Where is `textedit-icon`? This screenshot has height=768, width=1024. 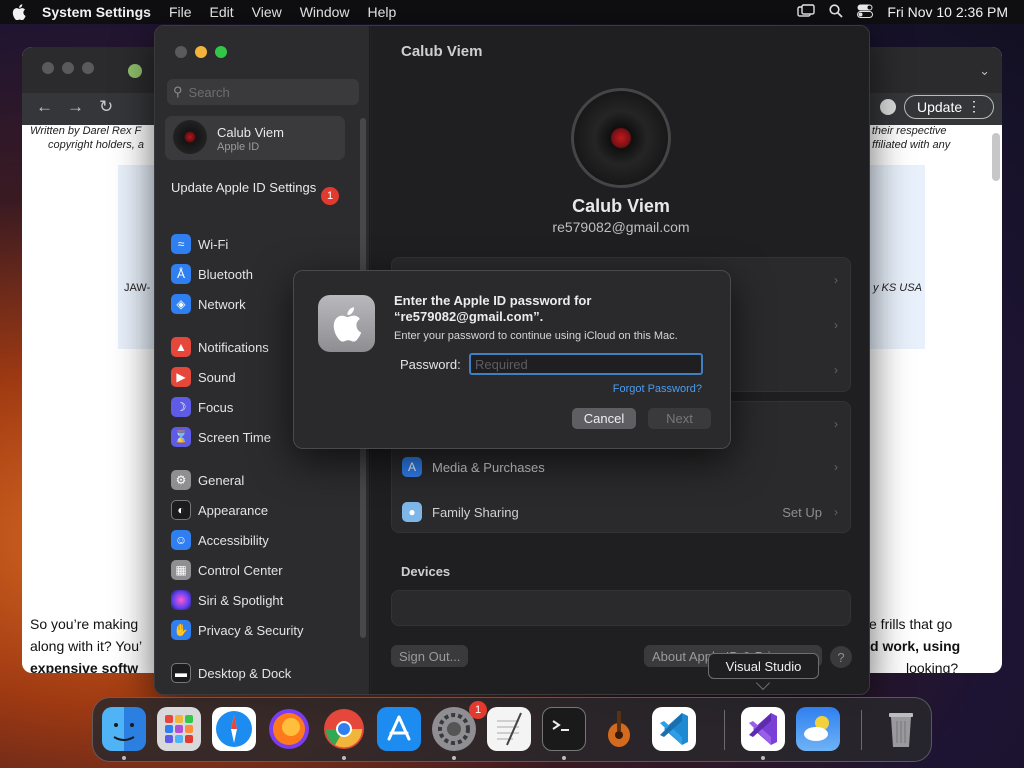 textedit-icon is located at coordinates (509, 729).